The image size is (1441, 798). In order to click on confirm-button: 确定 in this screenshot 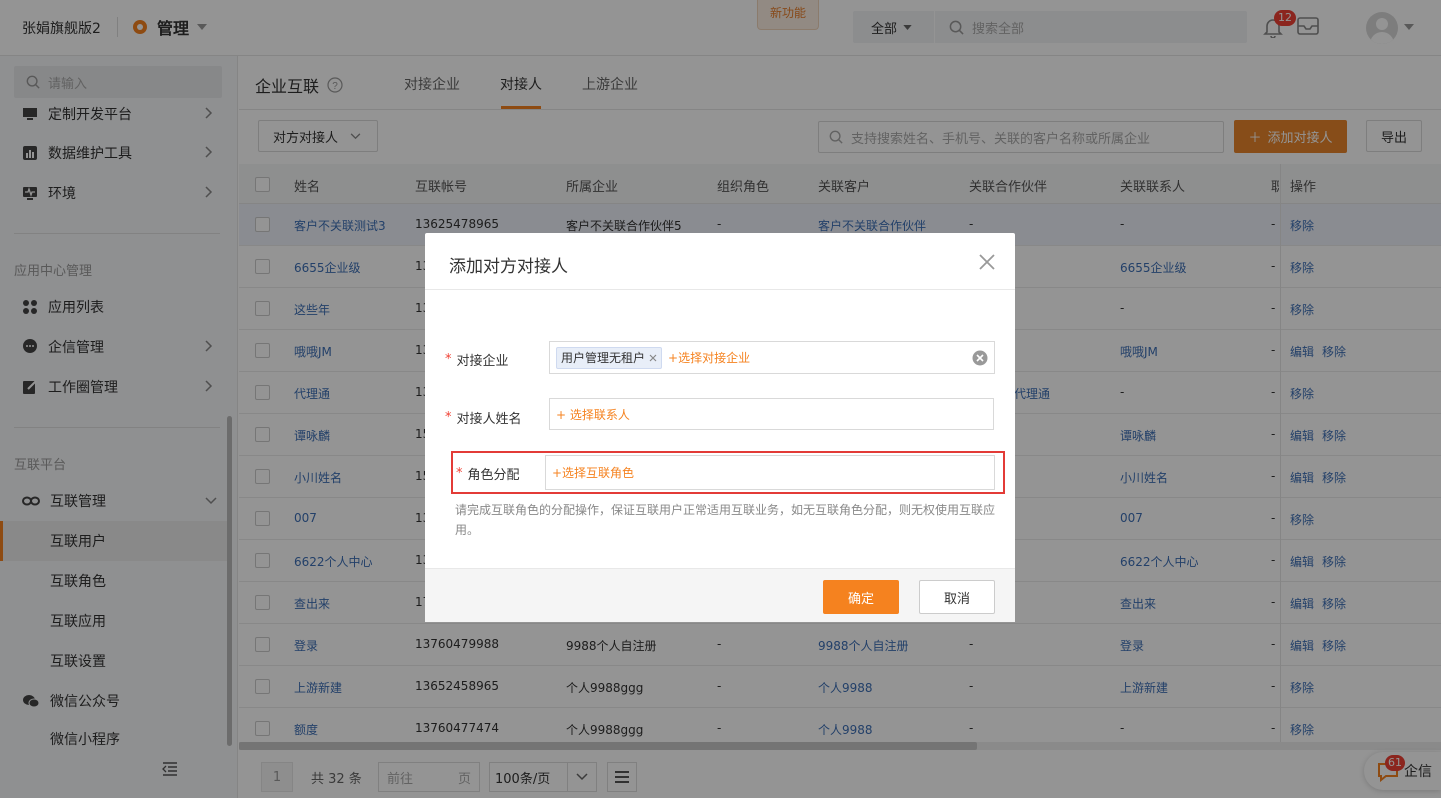, I will do `click(861, 597)`.